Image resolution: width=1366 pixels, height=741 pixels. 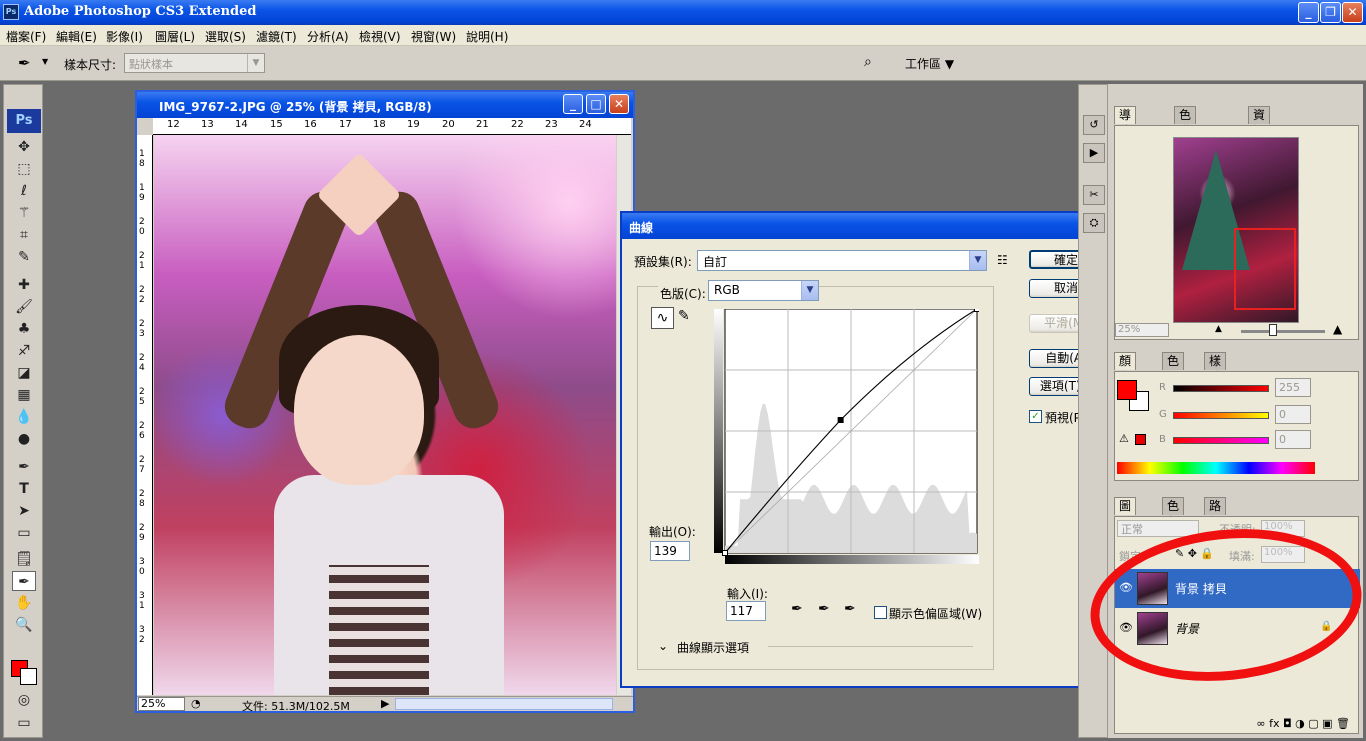 What do you see at coordinates (433, 36) in the screenshot?
I see `menu-window: 視窗(W)` at bounding box center [433, 36].